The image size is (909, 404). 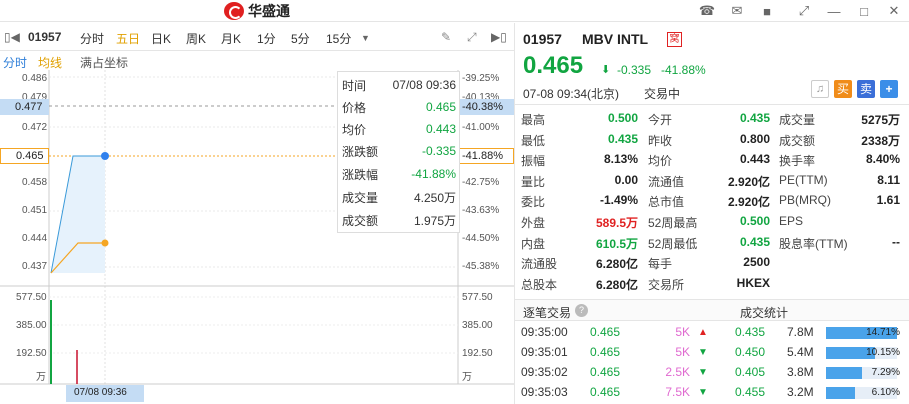 What do you see at coordinates (606, 70) in the screenshot?
I see `down-arrow-icon: ⬇` at bounding box center [606, 70].